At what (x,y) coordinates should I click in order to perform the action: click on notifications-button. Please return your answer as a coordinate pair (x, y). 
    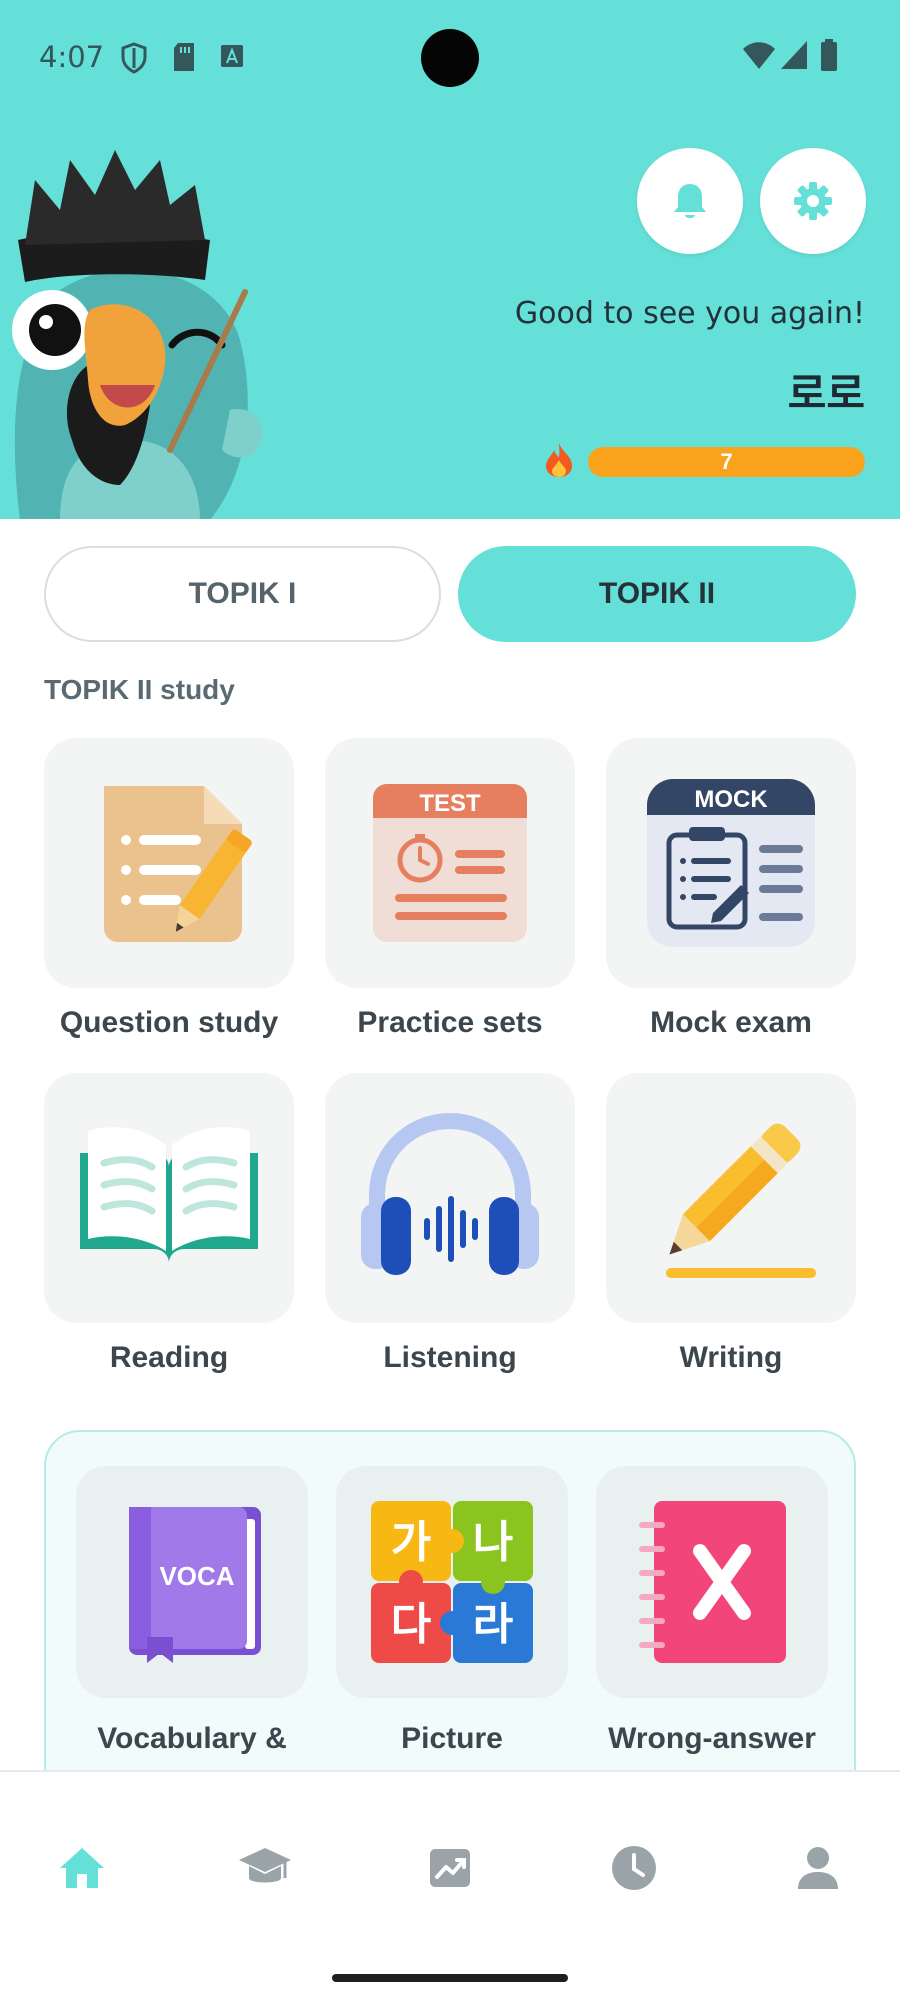
    Looking at the image, I should click on (690, 201).